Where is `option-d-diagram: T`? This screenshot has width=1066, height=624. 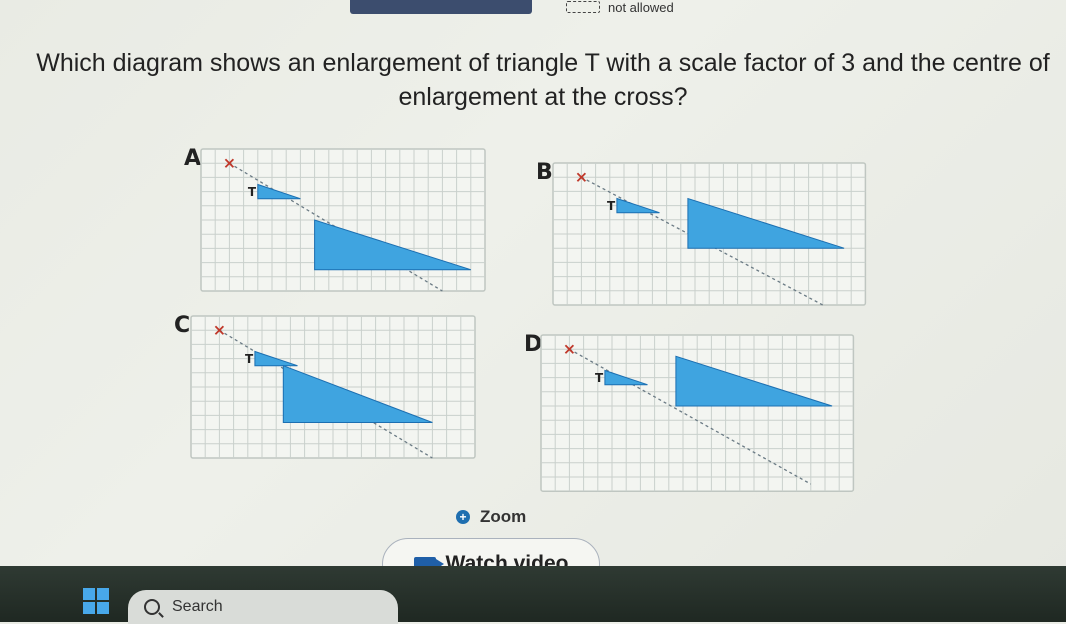
option-d-diagram: T is located at coordinates (698, 414).